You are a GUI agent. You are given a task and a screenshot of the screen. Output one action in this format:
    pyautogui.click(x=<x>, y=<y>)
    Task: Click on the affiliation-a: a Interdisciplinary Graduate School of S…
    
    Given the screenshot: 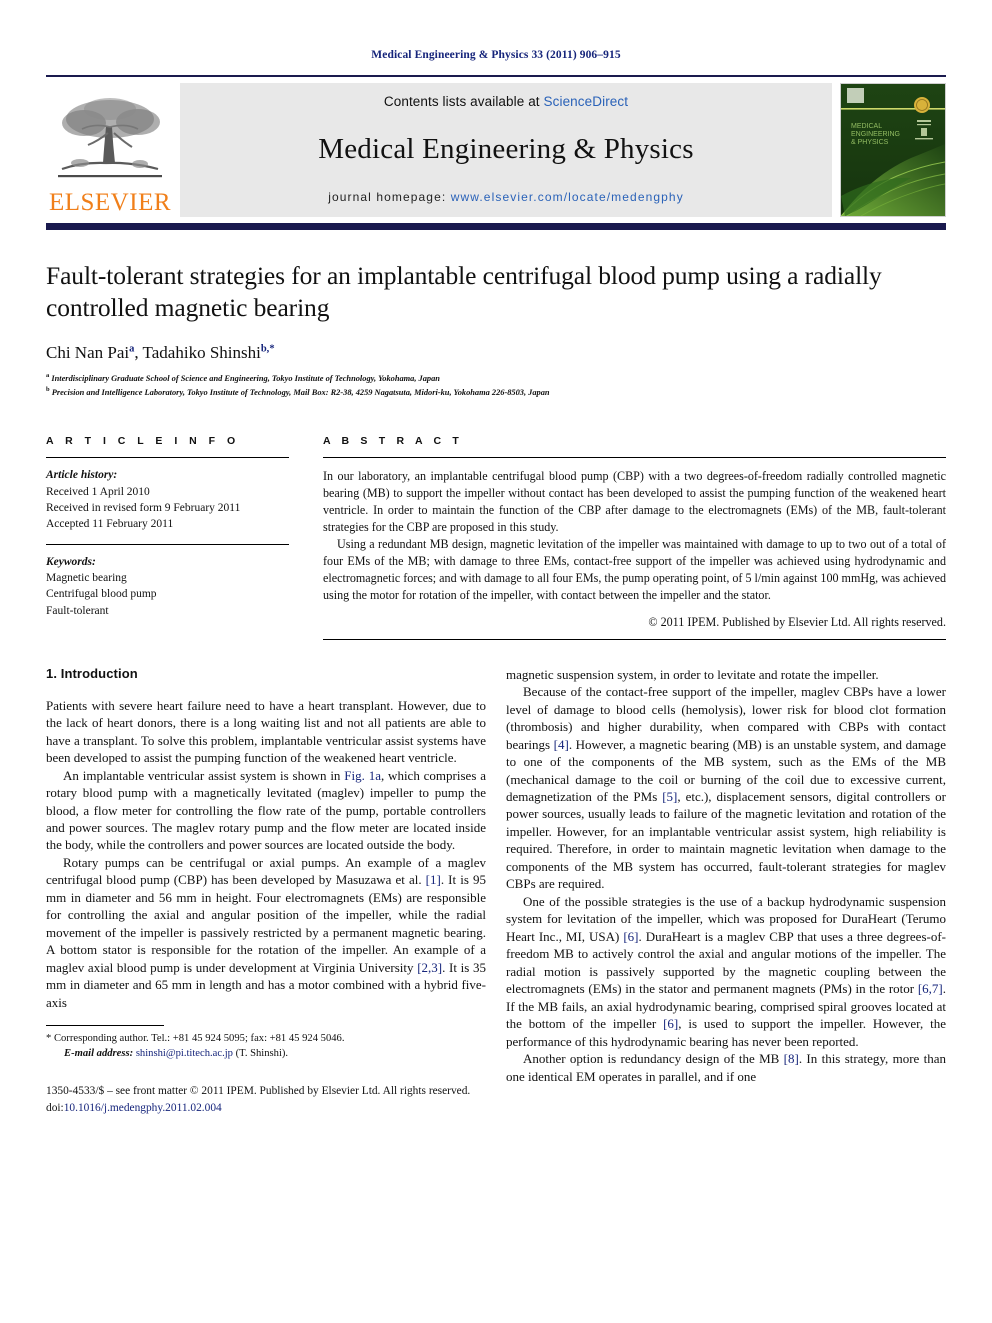 What is the action you would take?
    pyautogui.click(x=243, y=378)
    